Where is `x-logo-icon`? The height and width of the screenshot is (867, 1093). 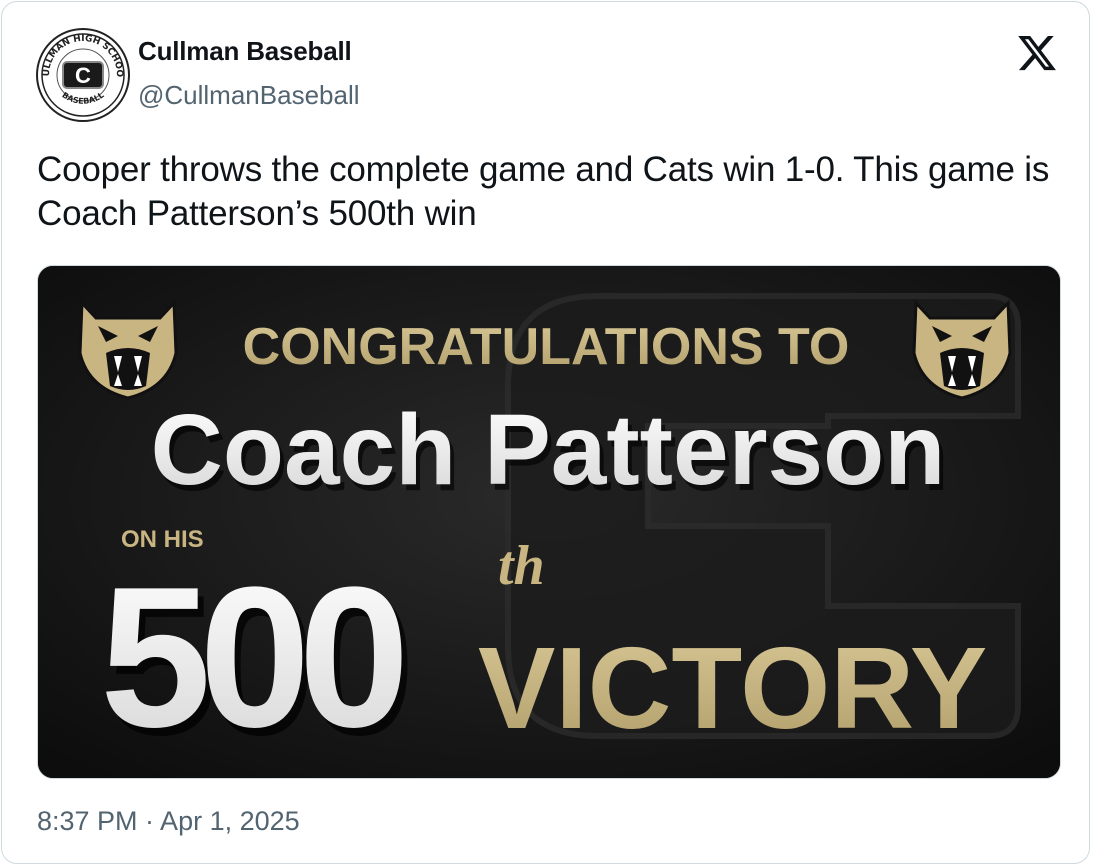
x-logo-icon is located at coordinates (1037, 53).